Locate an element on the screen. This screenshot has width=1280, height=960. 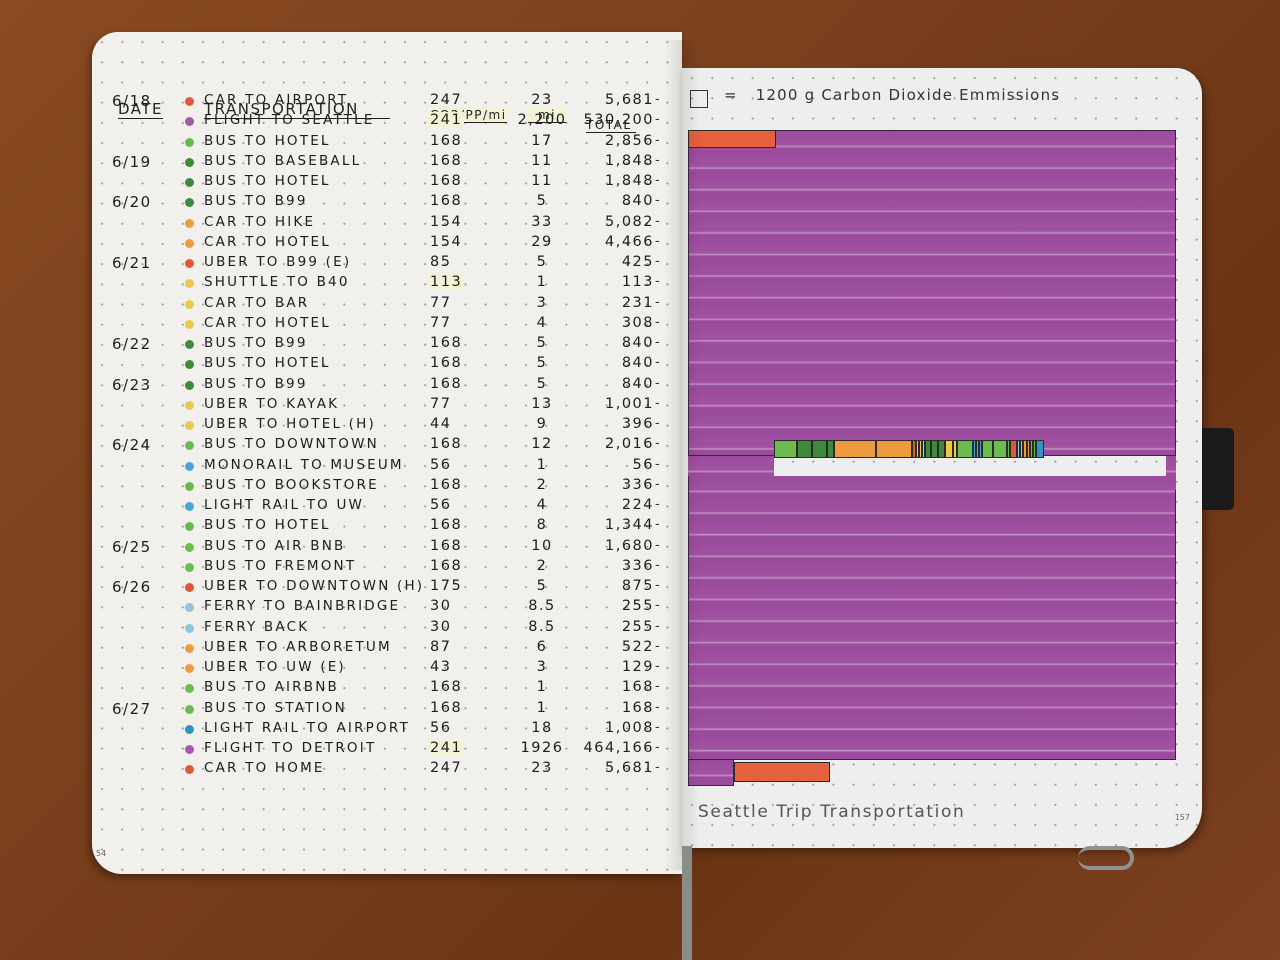
row-co2: 56 is located at coordinates (441, 505).